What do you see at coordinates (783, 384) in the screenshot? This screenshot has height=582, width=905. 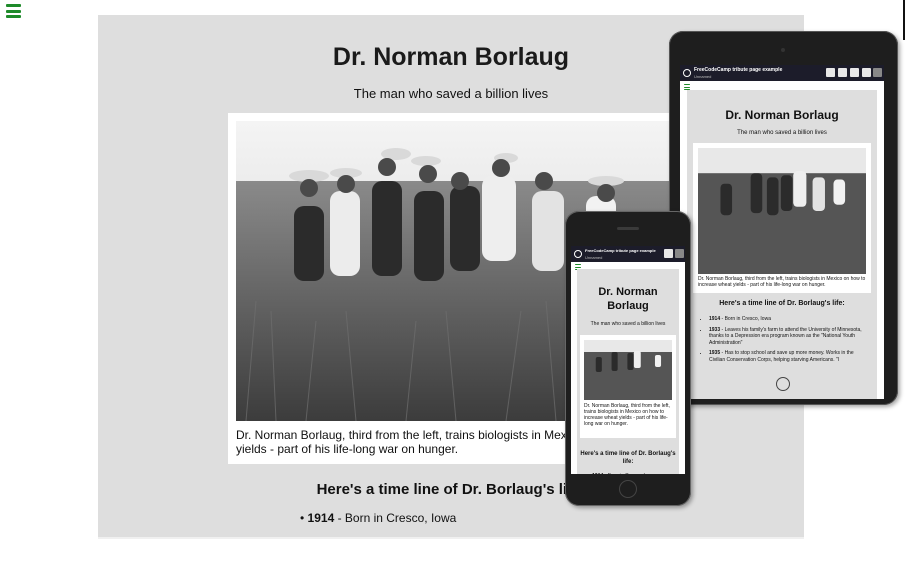 I see `tablet-home-button` at bounding box center [783, 384].